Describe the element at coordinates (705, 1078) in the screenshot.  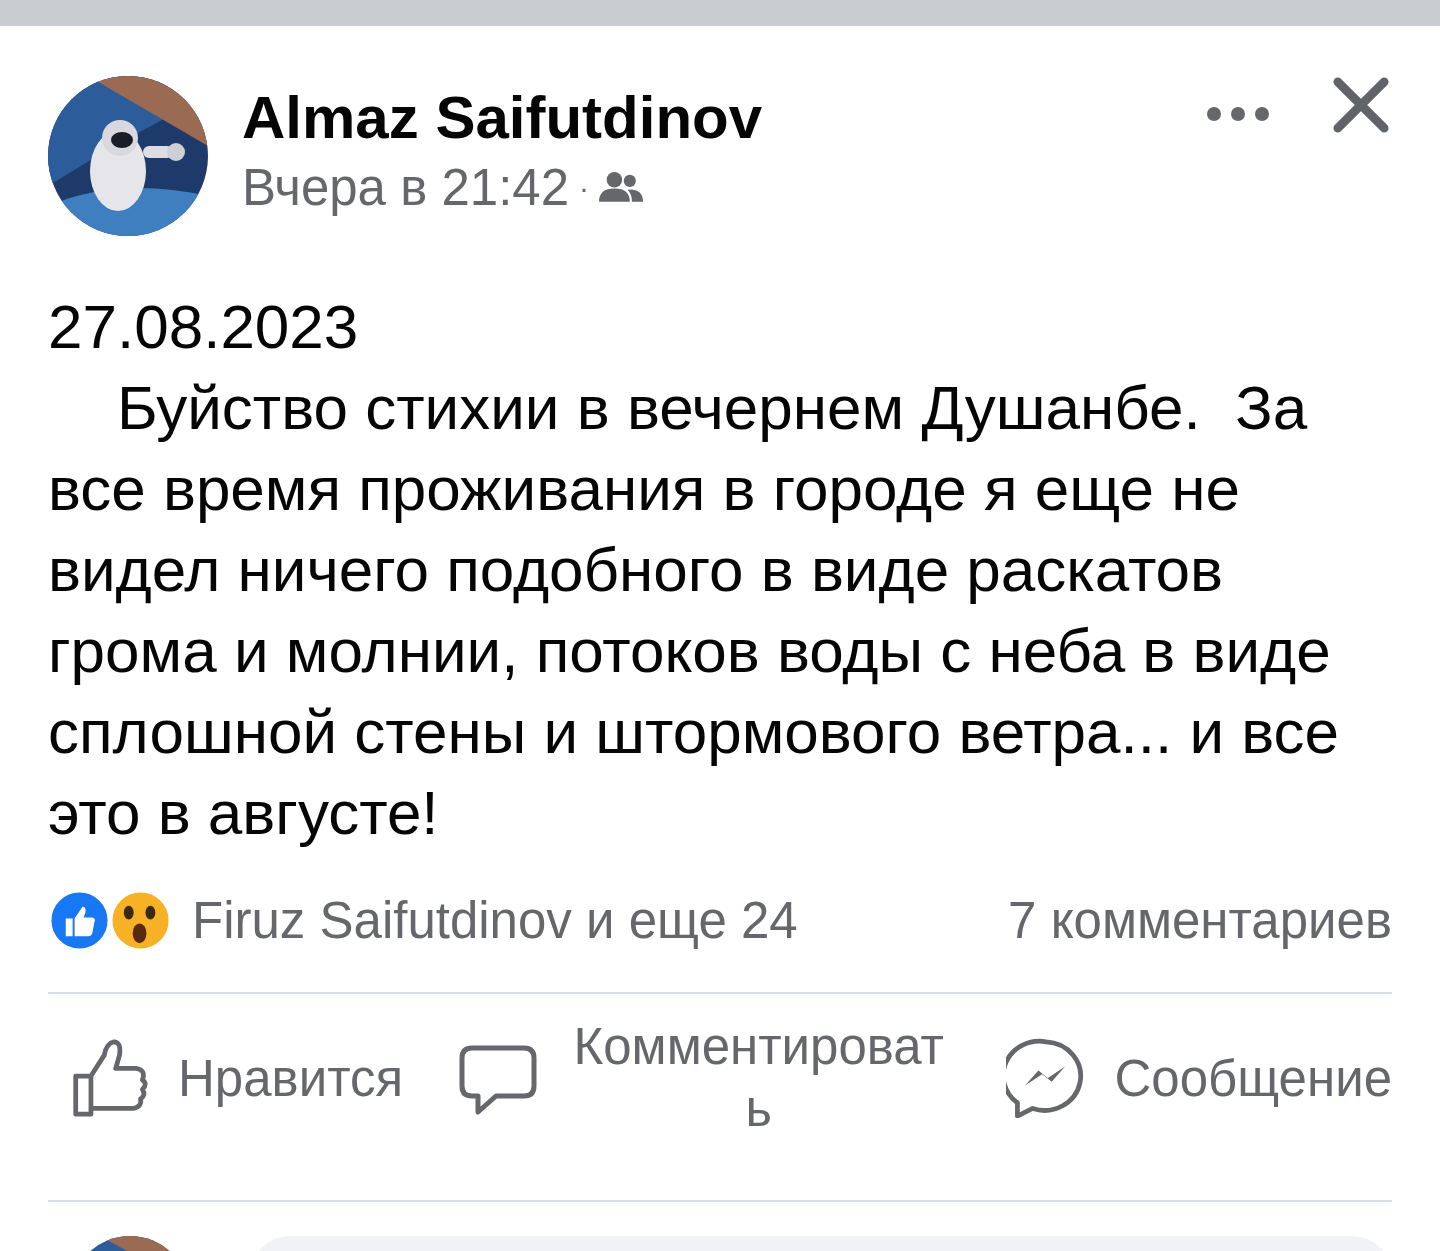
I see `comment-button: Комментировать` at that location.